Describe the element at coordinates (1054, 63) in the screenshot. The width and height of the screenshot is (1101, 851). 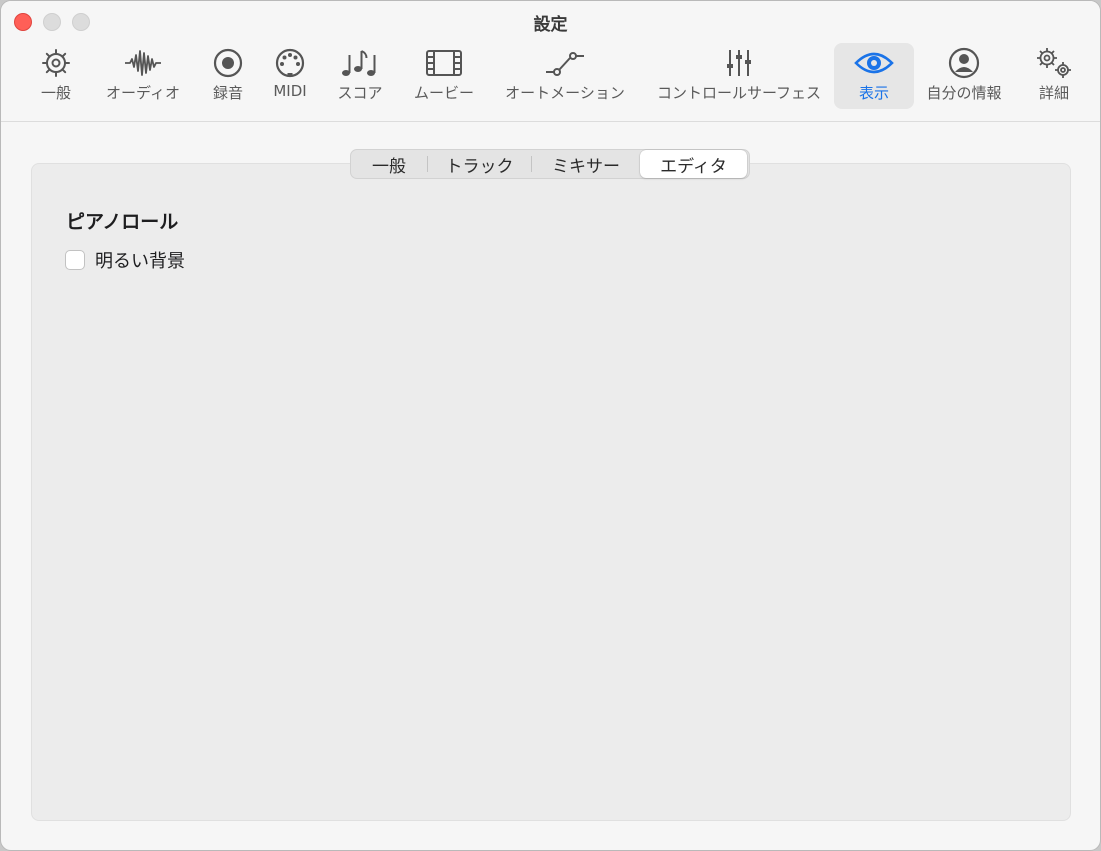
I see `gears-icon` at that location.